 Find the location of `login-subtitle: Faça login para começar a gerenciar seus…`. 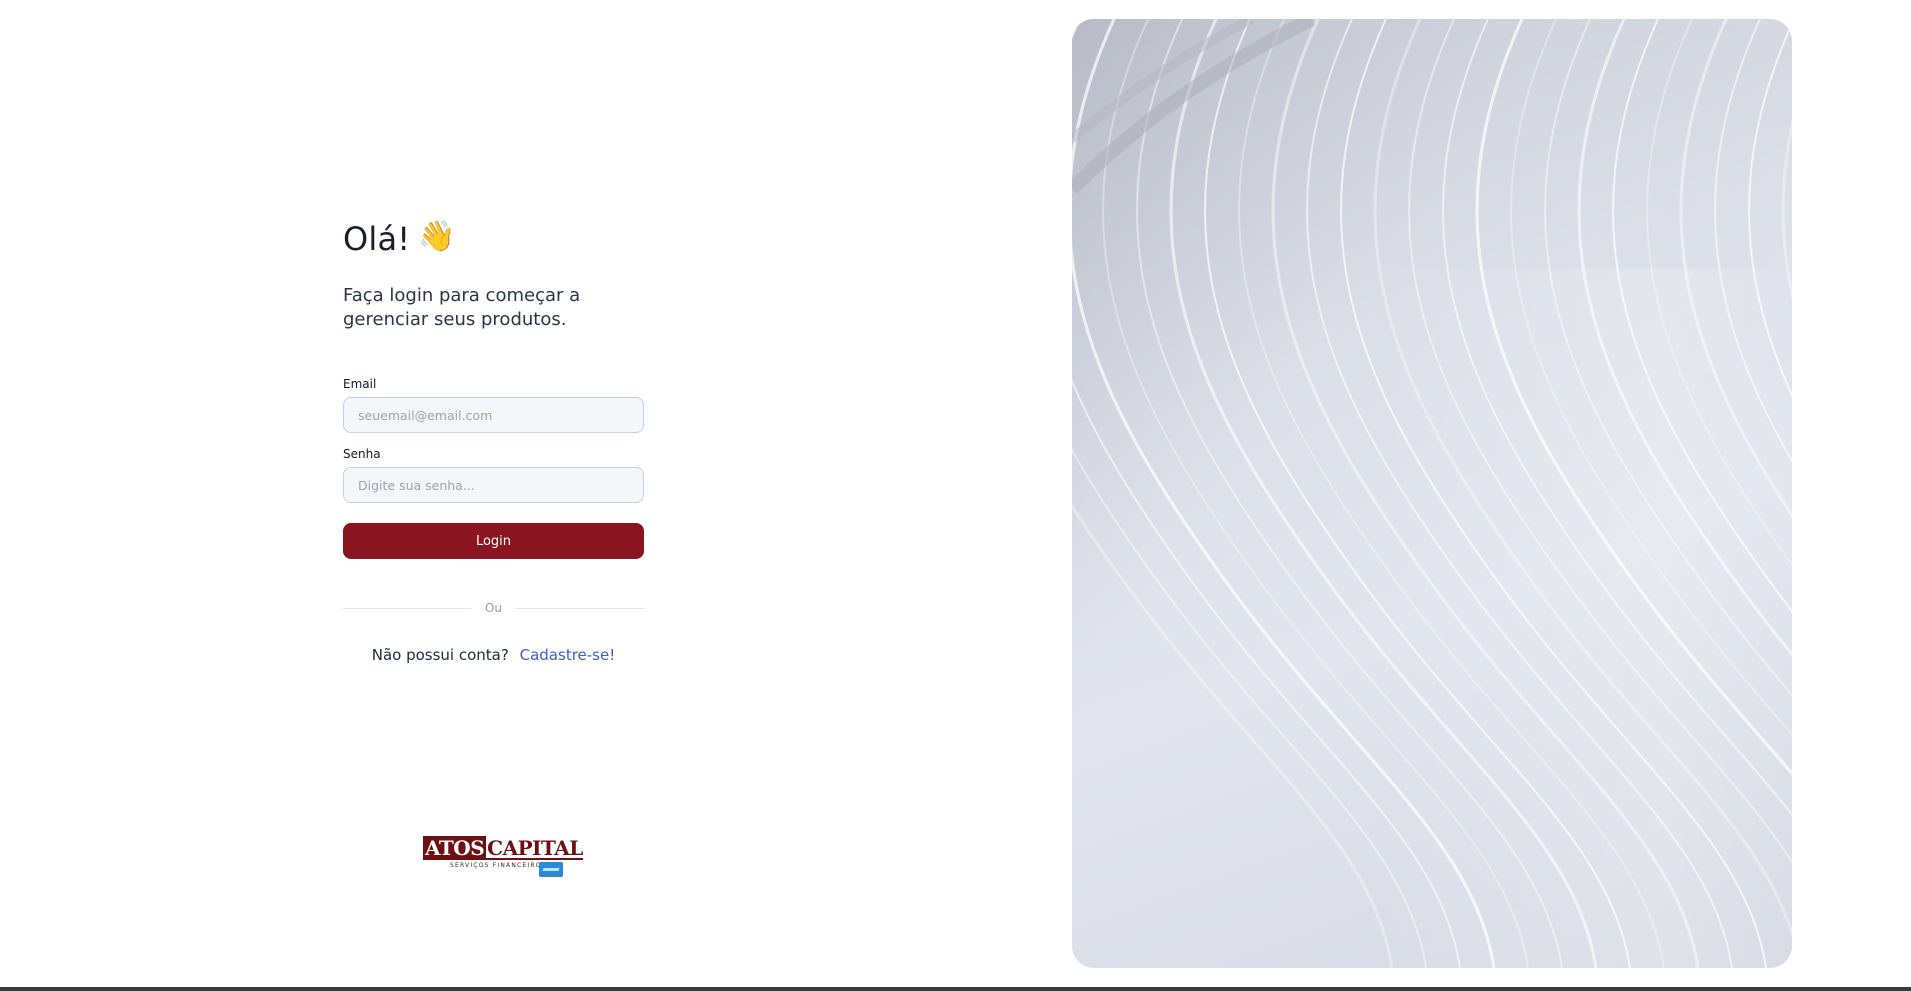

login-subtitle: Faça login para começar a gerenciar seus… is located at coordinates (462, 307).